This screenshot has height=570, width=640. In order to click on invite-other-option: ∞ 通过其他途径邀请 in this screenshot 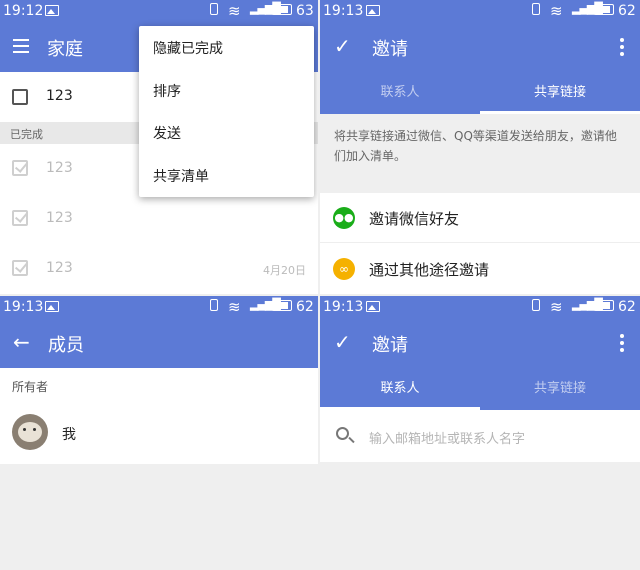, I will do `click(480, 268)`.